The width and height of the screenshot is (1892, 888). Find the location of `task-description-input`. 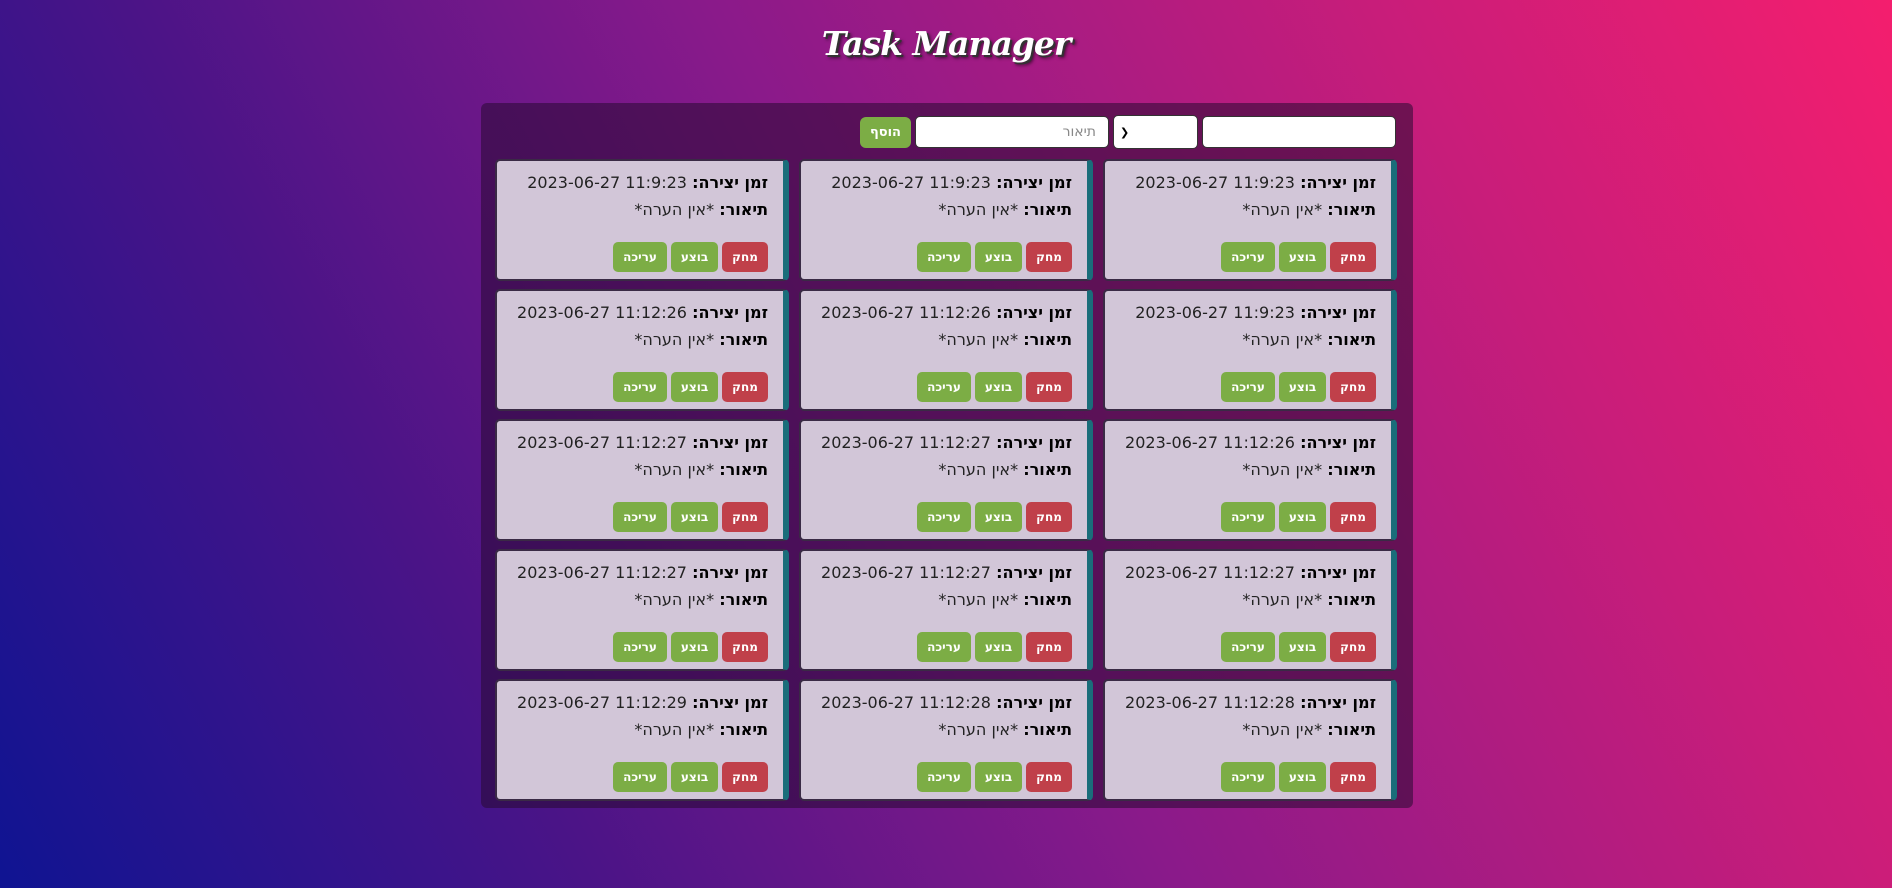

task-description-input is located at coordinates (1012, 132).